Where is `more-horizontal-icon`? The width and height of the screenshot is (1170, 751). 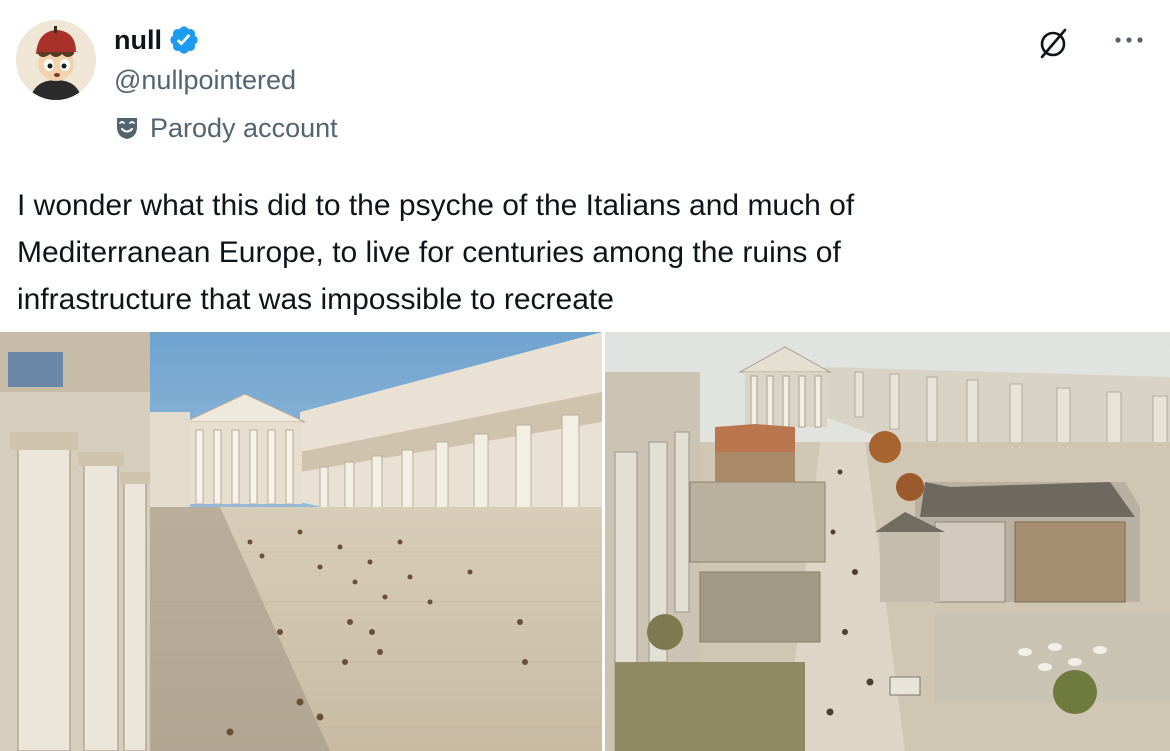
more-horizontal-icon is located at coordinates (1130, 40).